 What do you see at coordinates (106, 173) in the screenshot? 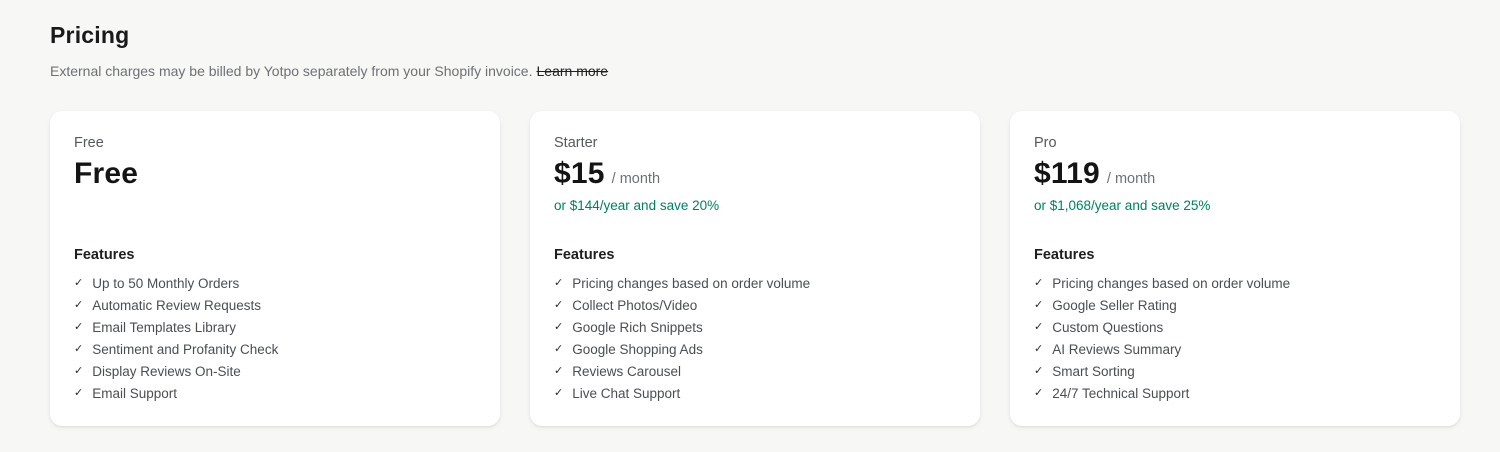
I see `plan-price: Free` at bounding box center [106, 173].